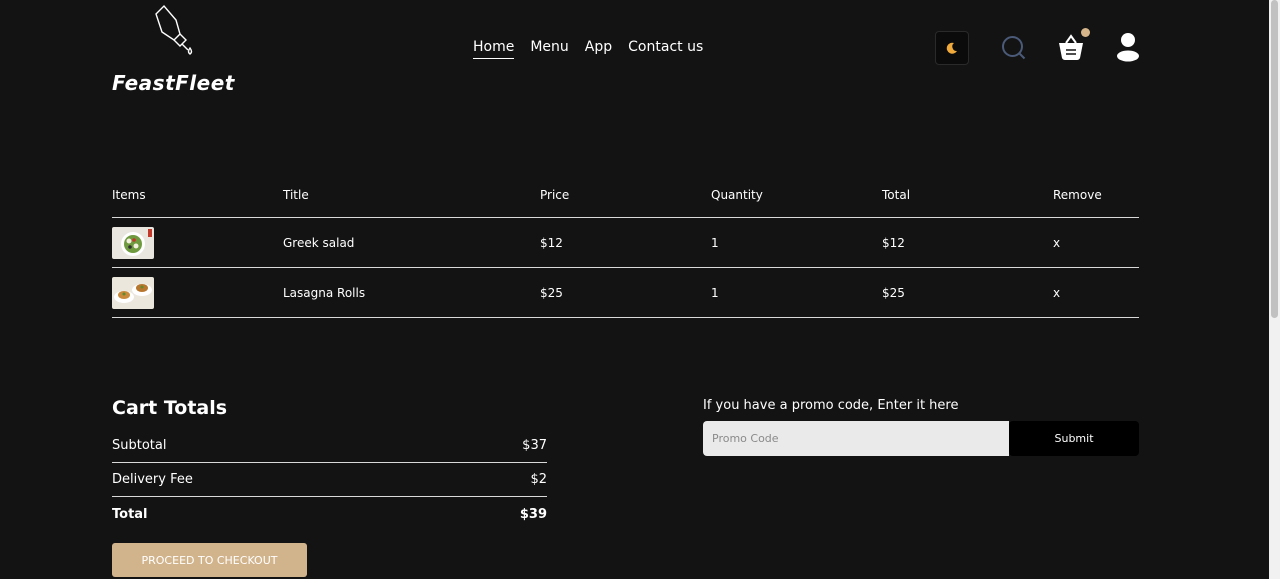 The image size is (1280, 579). I want to click on logo: FeastFleet, so click(182, 49).